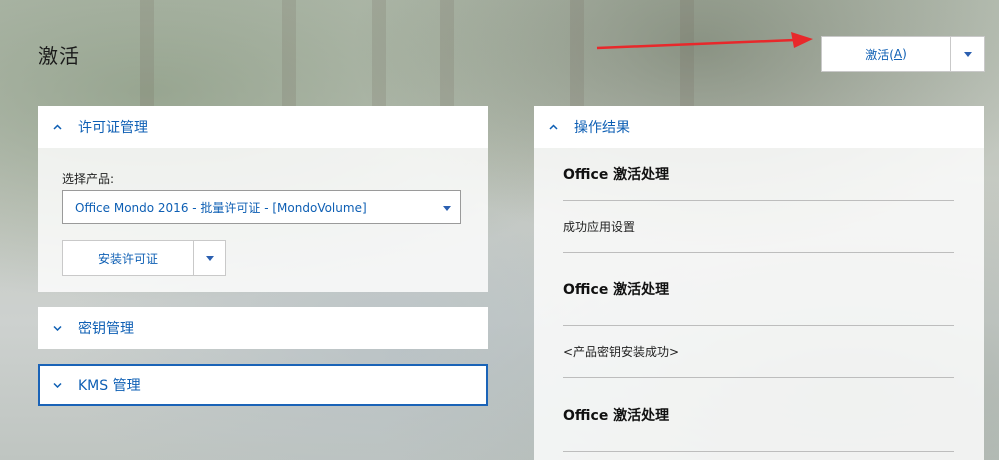 This screenshot has height=460, width=999. Describe the element at coordinates (113, 128) in the screenshot. I see `license-management-title: 许可证管理` at that location.